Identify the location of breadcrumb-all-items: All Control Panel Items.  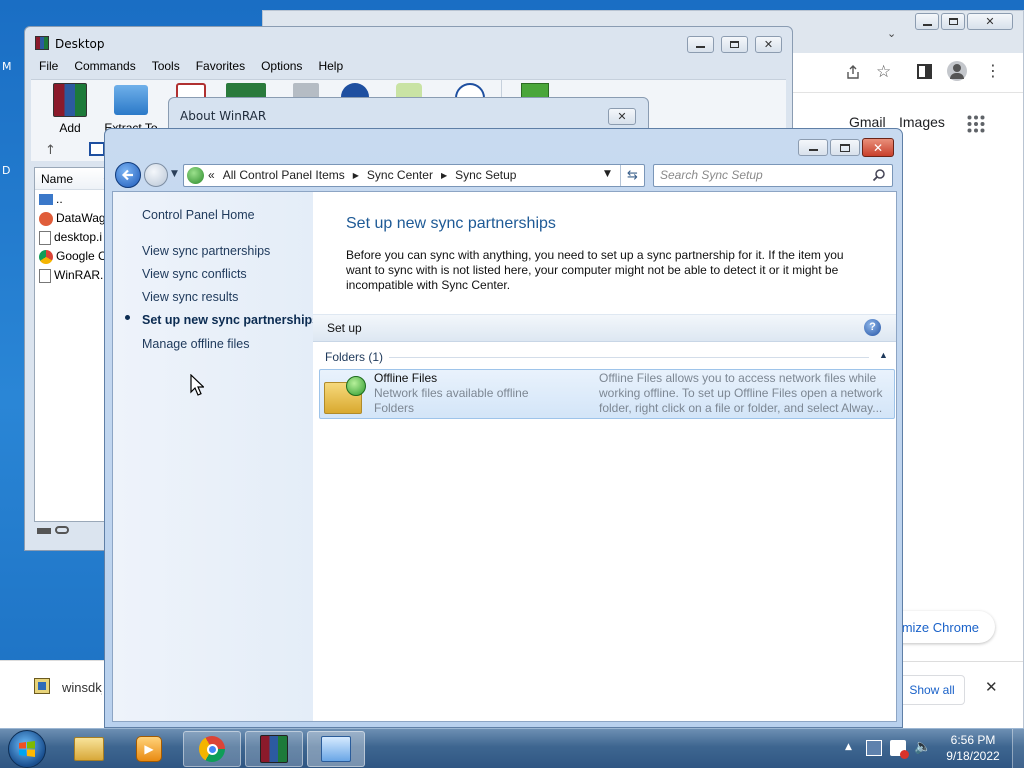
(284, 176).